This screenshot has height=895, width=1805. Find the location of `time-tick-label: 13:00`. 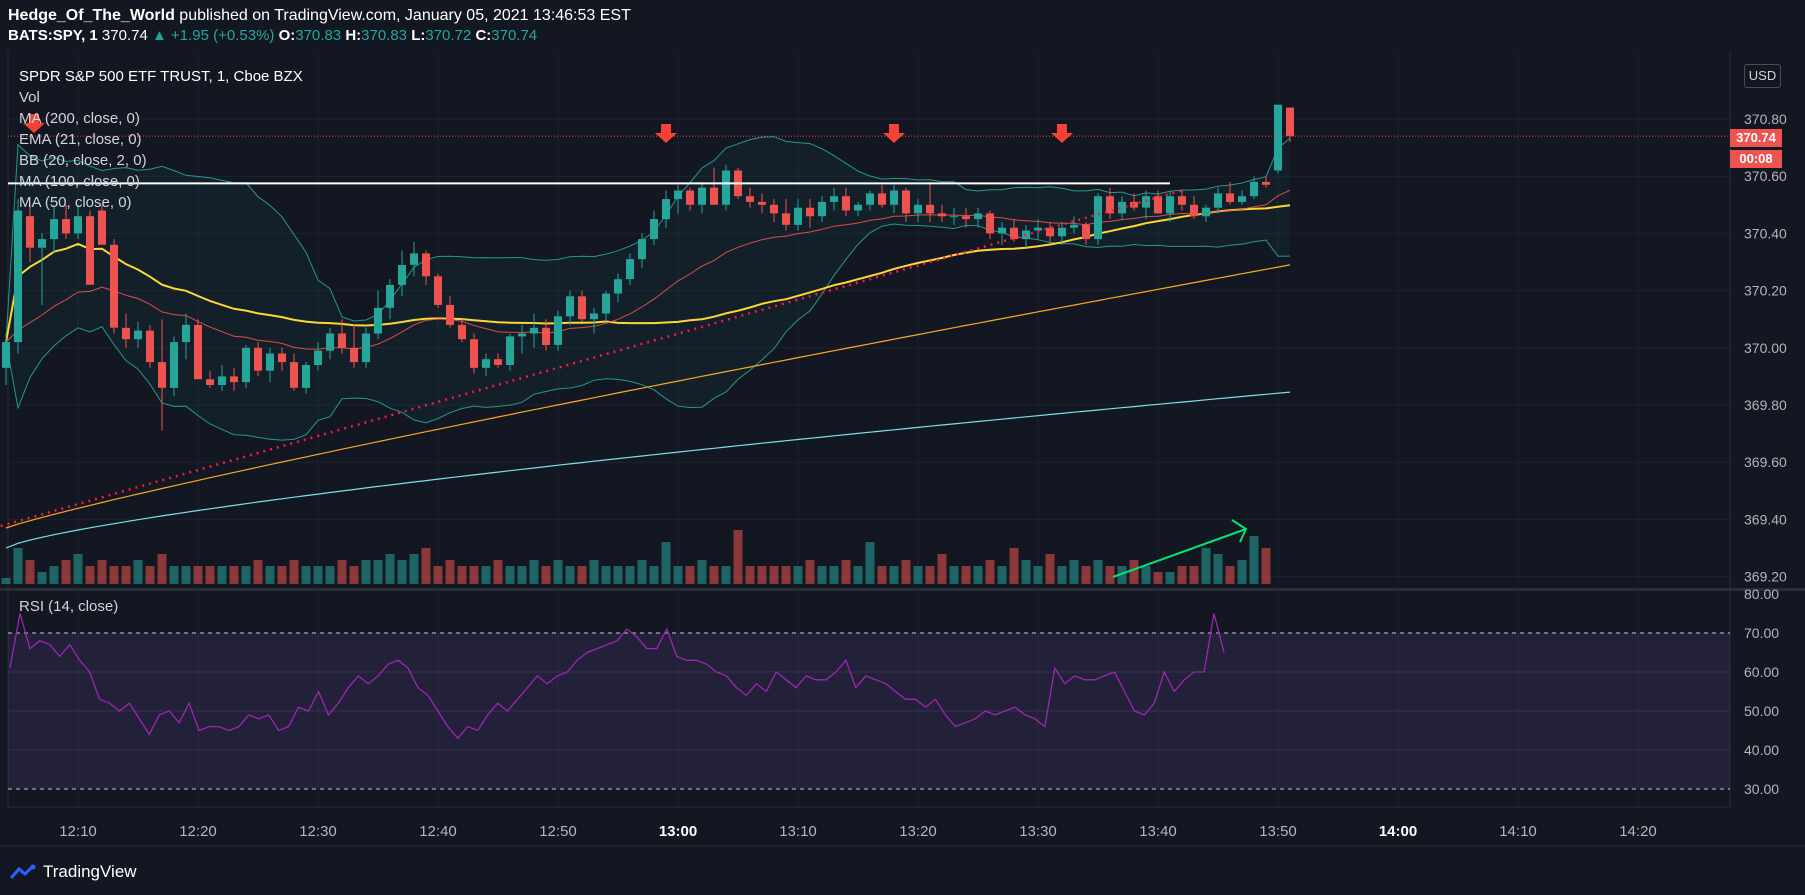

time-tick-label: 13:00 is located at coordinates (678, 831).